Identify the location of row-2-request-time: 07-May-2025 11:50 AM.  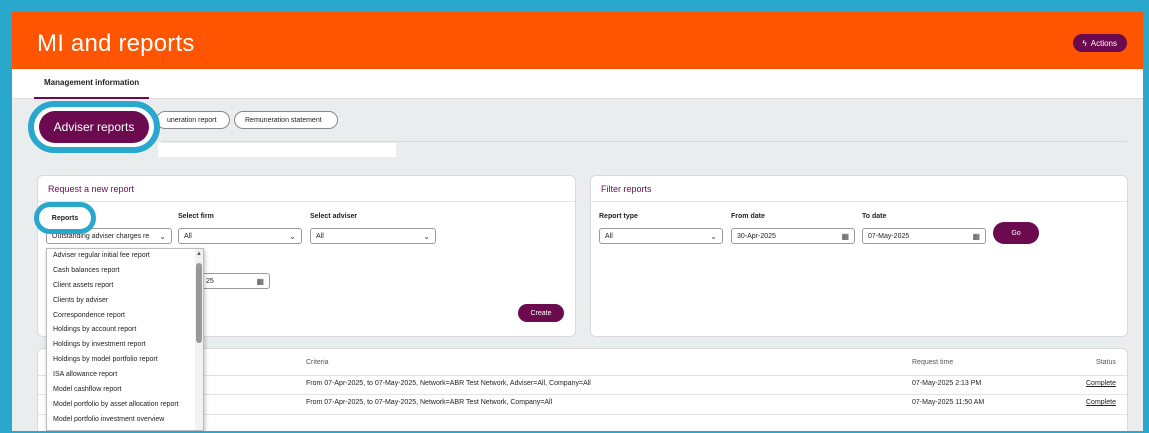
(948, 402).